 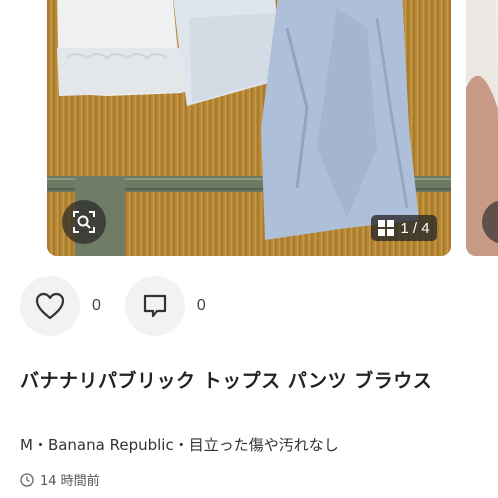 What do you see at coordinates (27, 479) in the screenshot?
I see `clock-icon` at bounding box center [27, 479].